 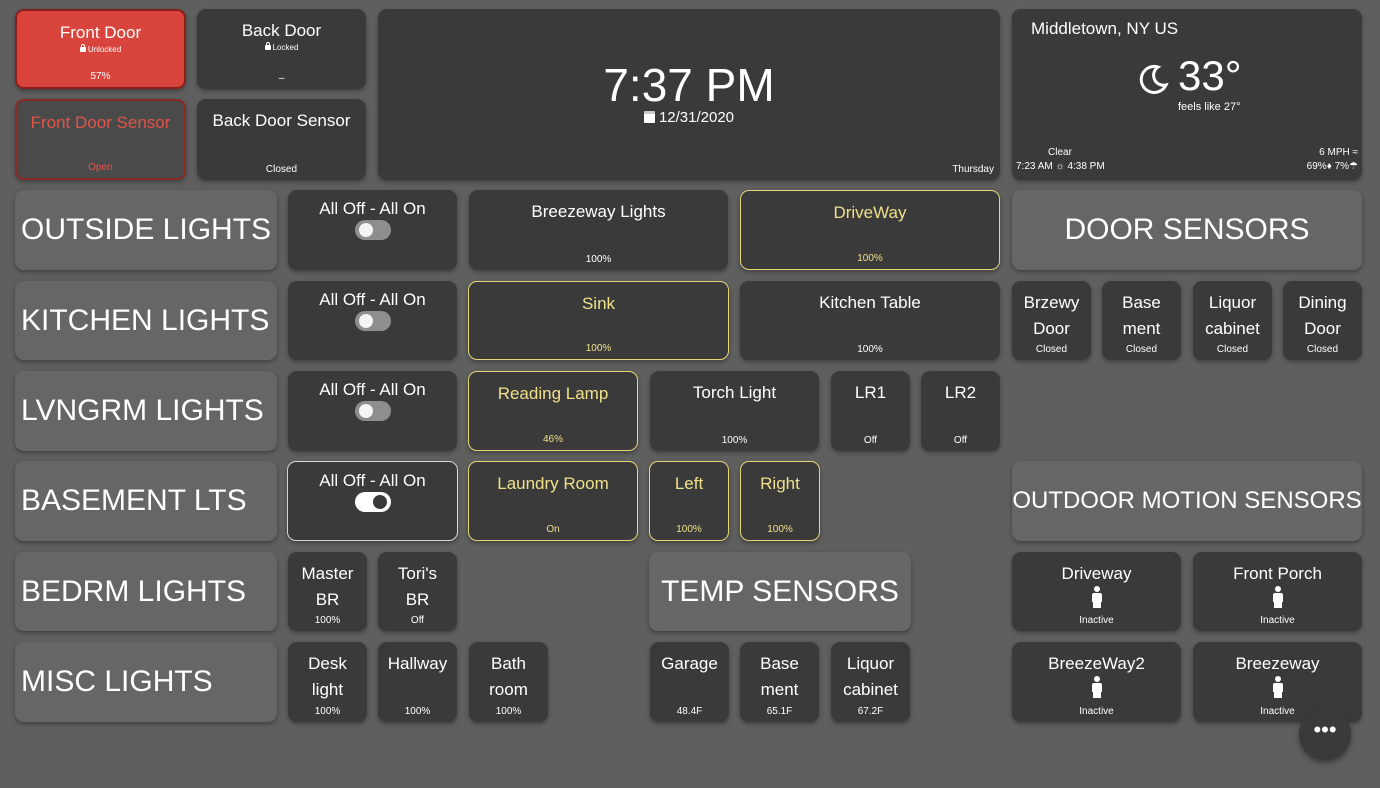 I want to click on lr1-light-tile: LR1 Off, so click(x=870, y=411).